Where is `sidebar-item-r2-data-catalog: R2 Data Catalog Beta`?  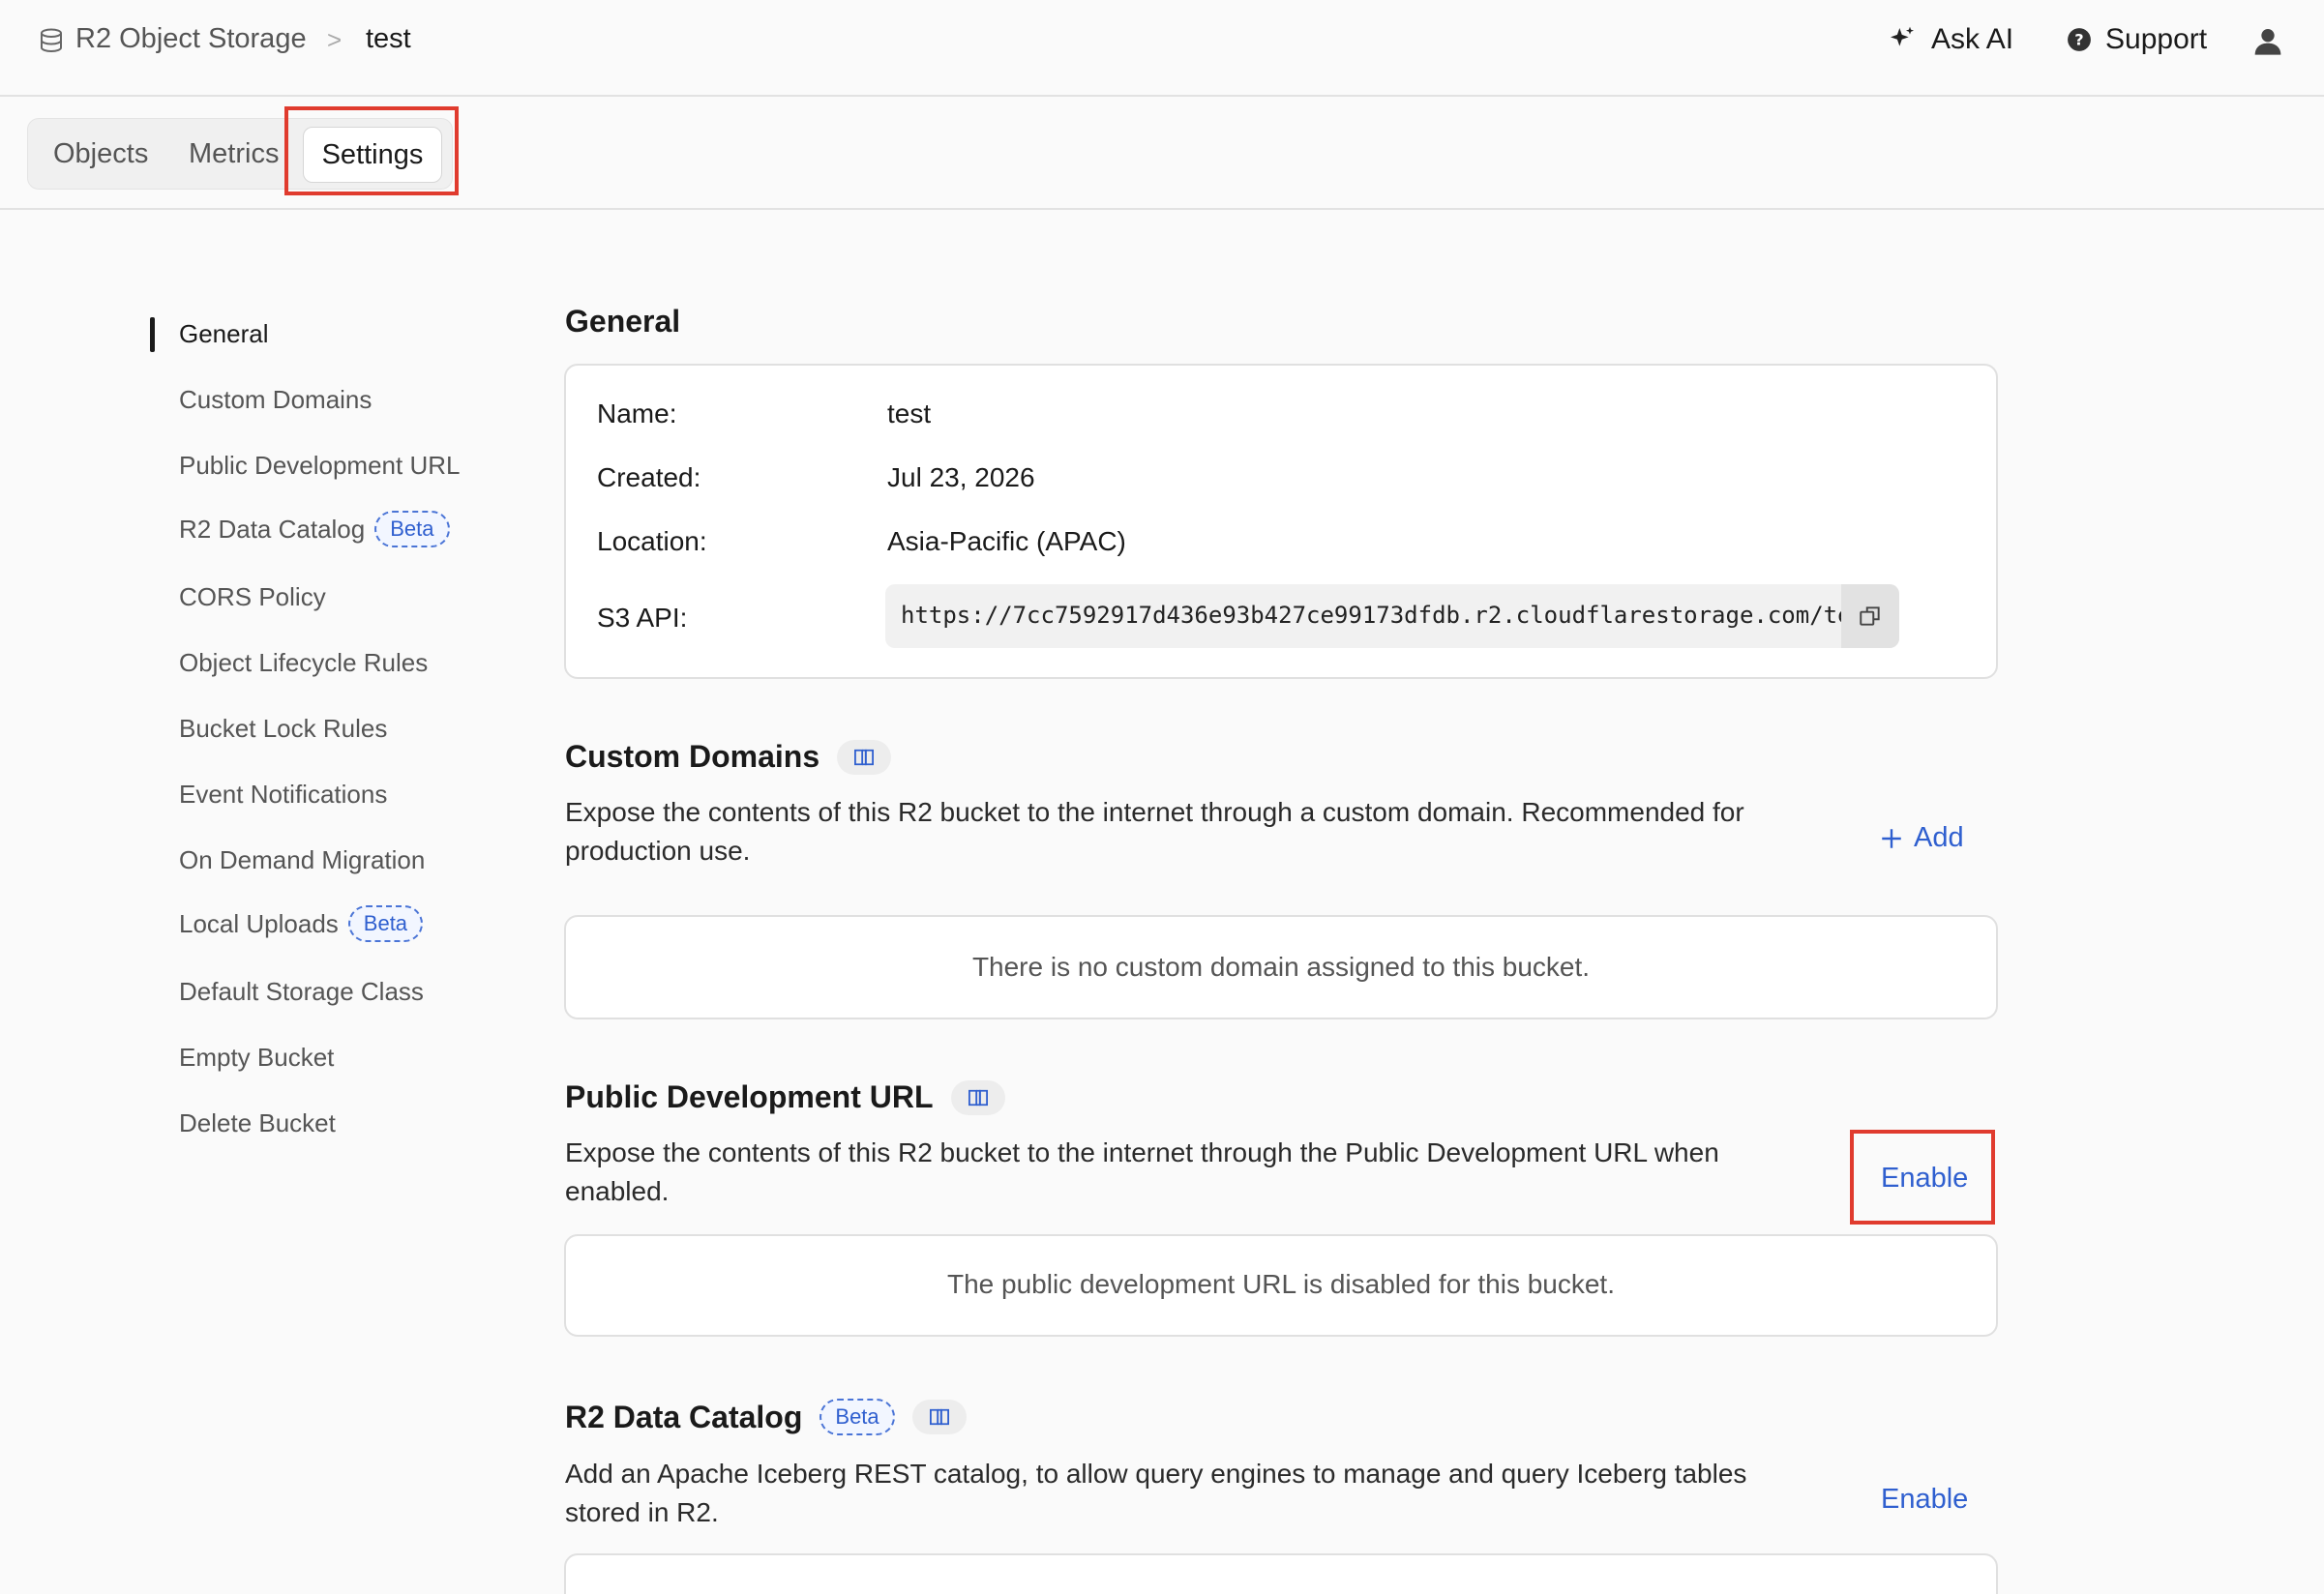 sidebar-item-r2-data-catalog: R2 Data Catalog Beta is located at coordinates (315, 529).